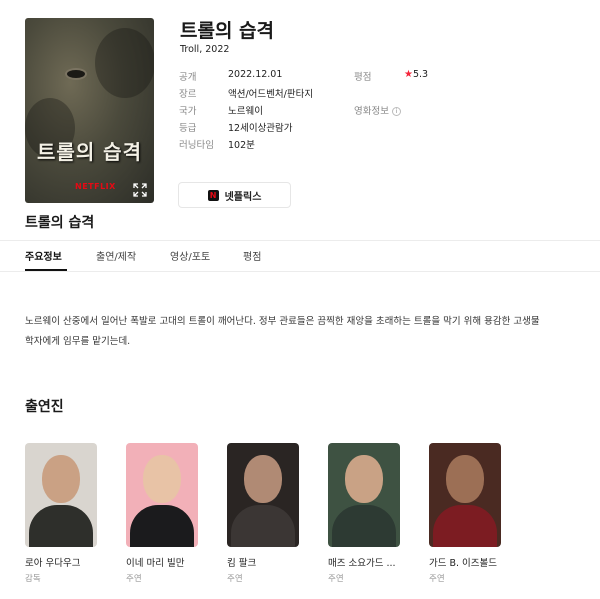 The height and width of the screenshot is (599, 600). I want to click on release-value: 2022.12.01, so click(255, 74).